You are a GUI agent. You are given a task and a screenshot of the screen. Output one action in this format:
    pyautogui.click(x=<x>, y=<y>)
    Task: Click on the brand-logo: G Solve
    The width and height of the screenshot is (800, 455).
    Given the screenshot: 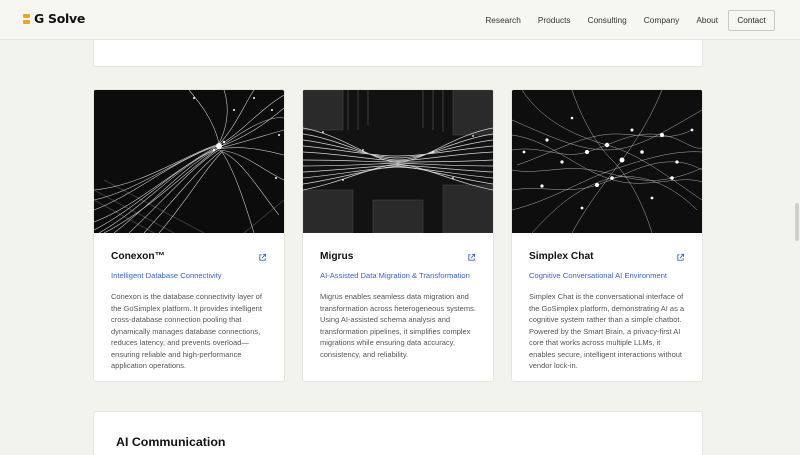 What is the action you would take?
    pyautogui.click(x=54, y=18)
    